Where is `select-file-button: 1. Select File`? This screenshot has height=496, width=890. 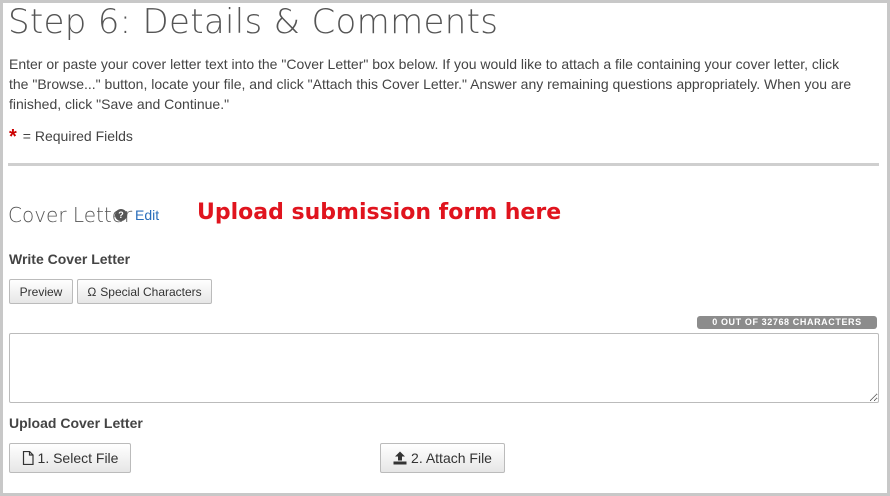
select-file-button: 1. Select File is located at coordinates (70, 458).